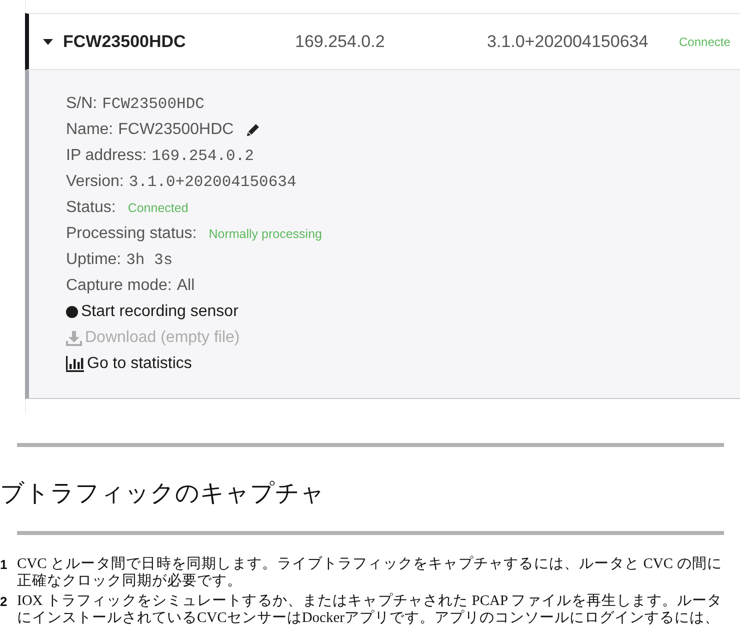 The image size is (740, 628). What do you see at coordinates (125, 41) in the screenshot?
I see `device-name: FCW23500HDC` at bounding box center [125, 41].